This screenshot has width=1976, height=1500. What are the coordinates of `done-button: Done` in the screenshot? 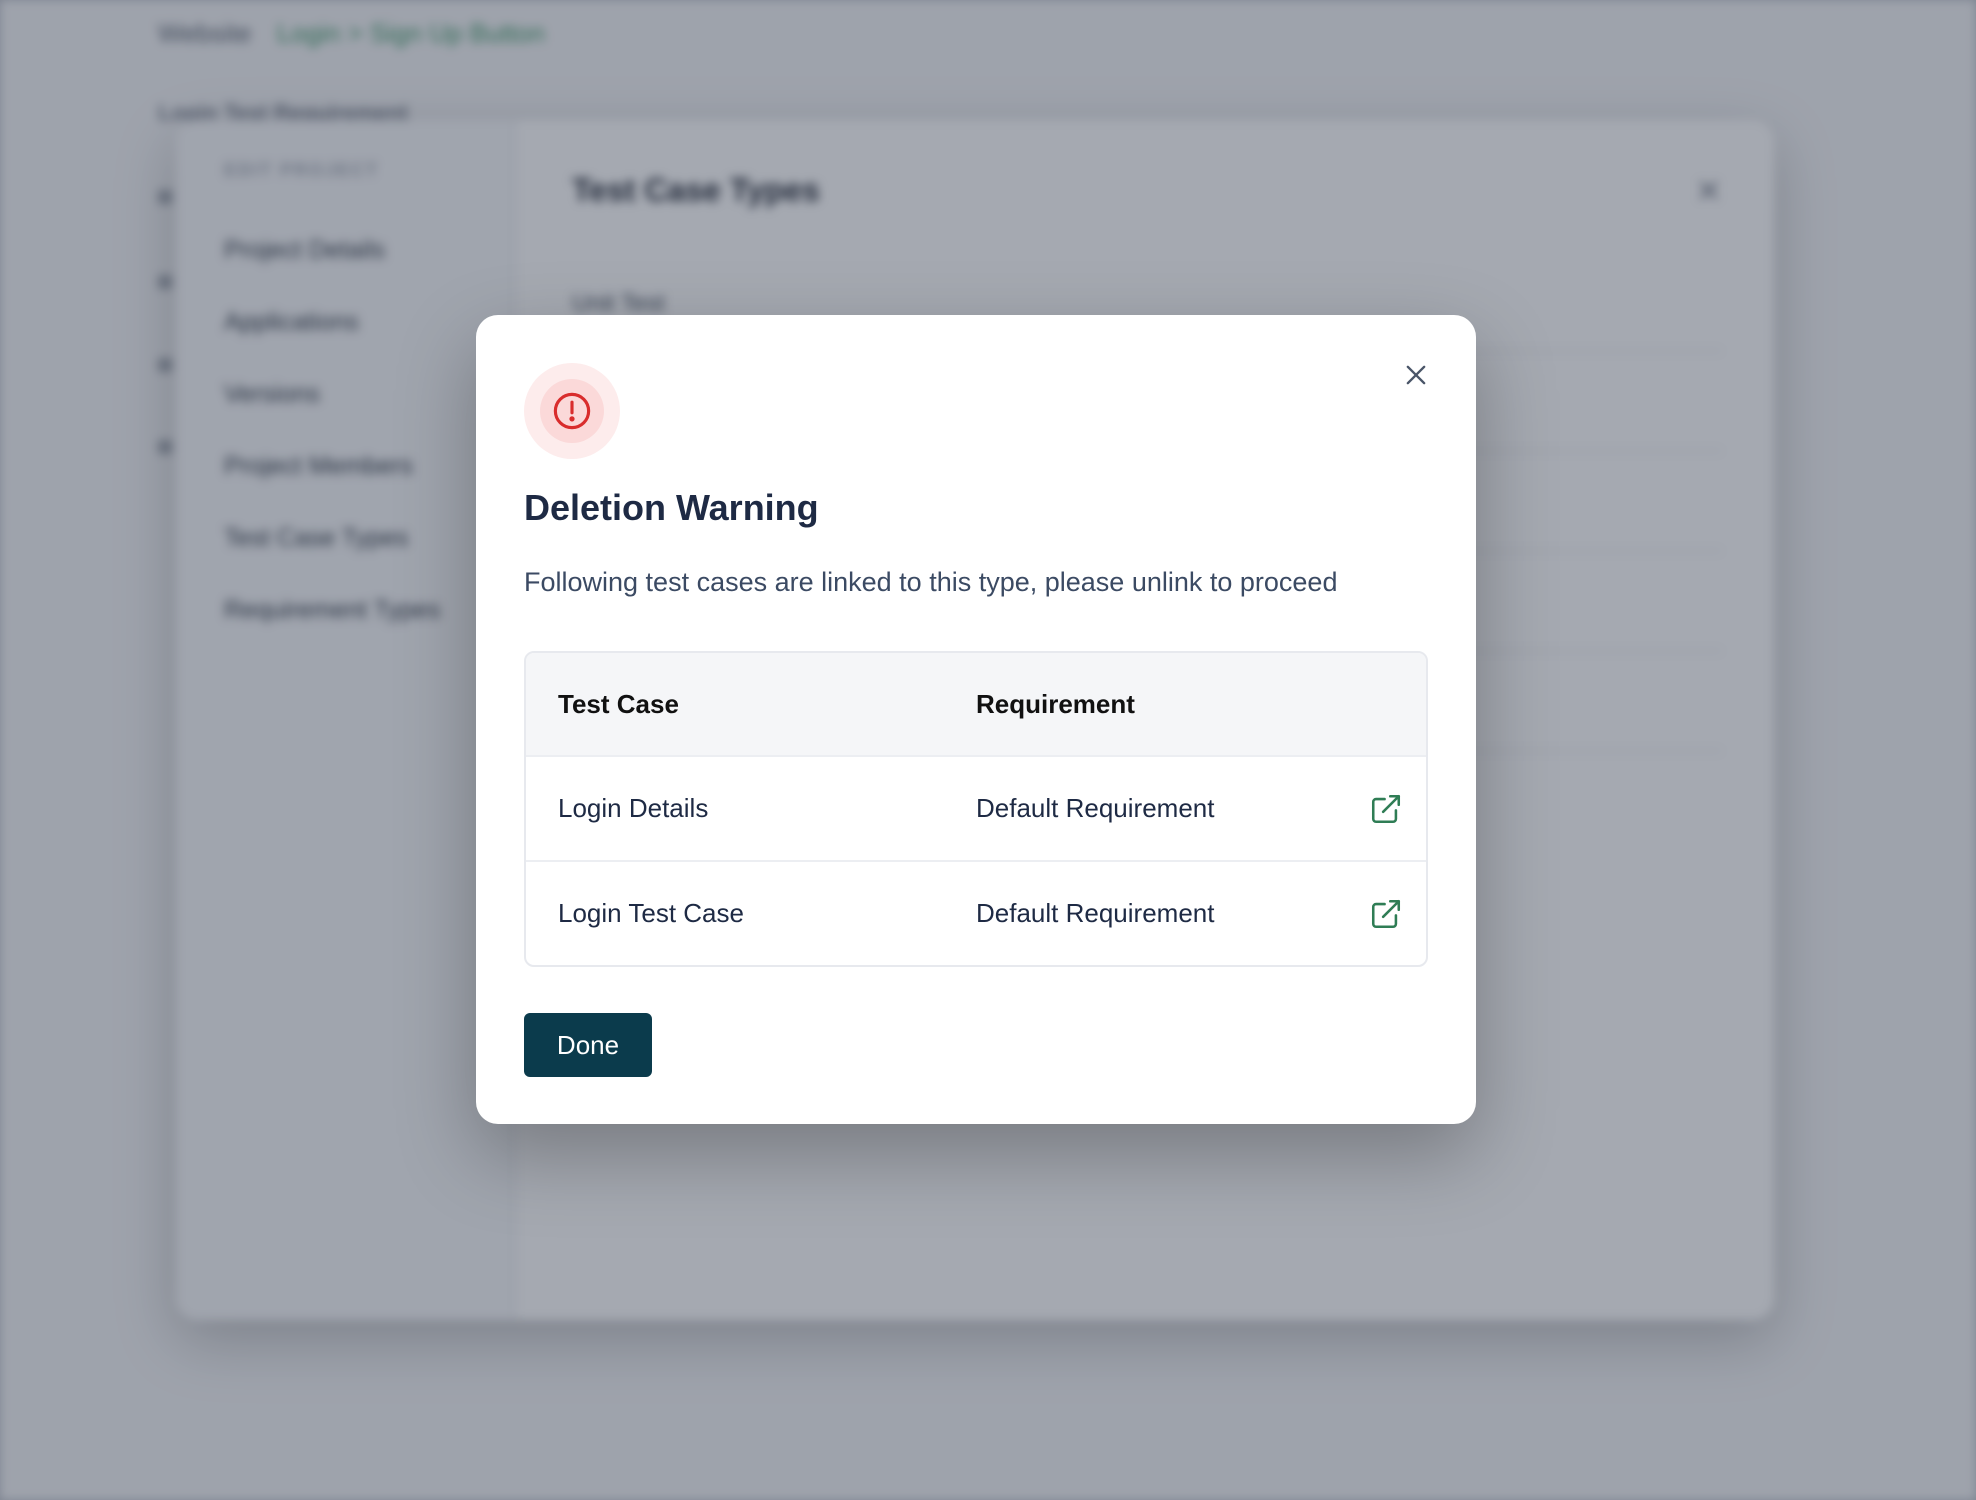 It's located at (588, 1045).